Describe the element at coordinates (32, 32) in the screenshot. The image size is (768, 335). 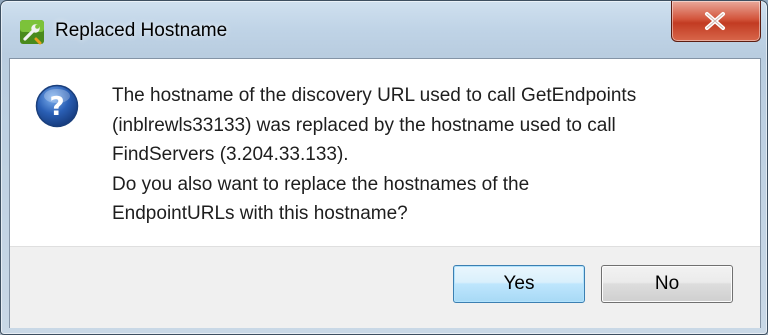
I see `wrench-app-icon` at that location.